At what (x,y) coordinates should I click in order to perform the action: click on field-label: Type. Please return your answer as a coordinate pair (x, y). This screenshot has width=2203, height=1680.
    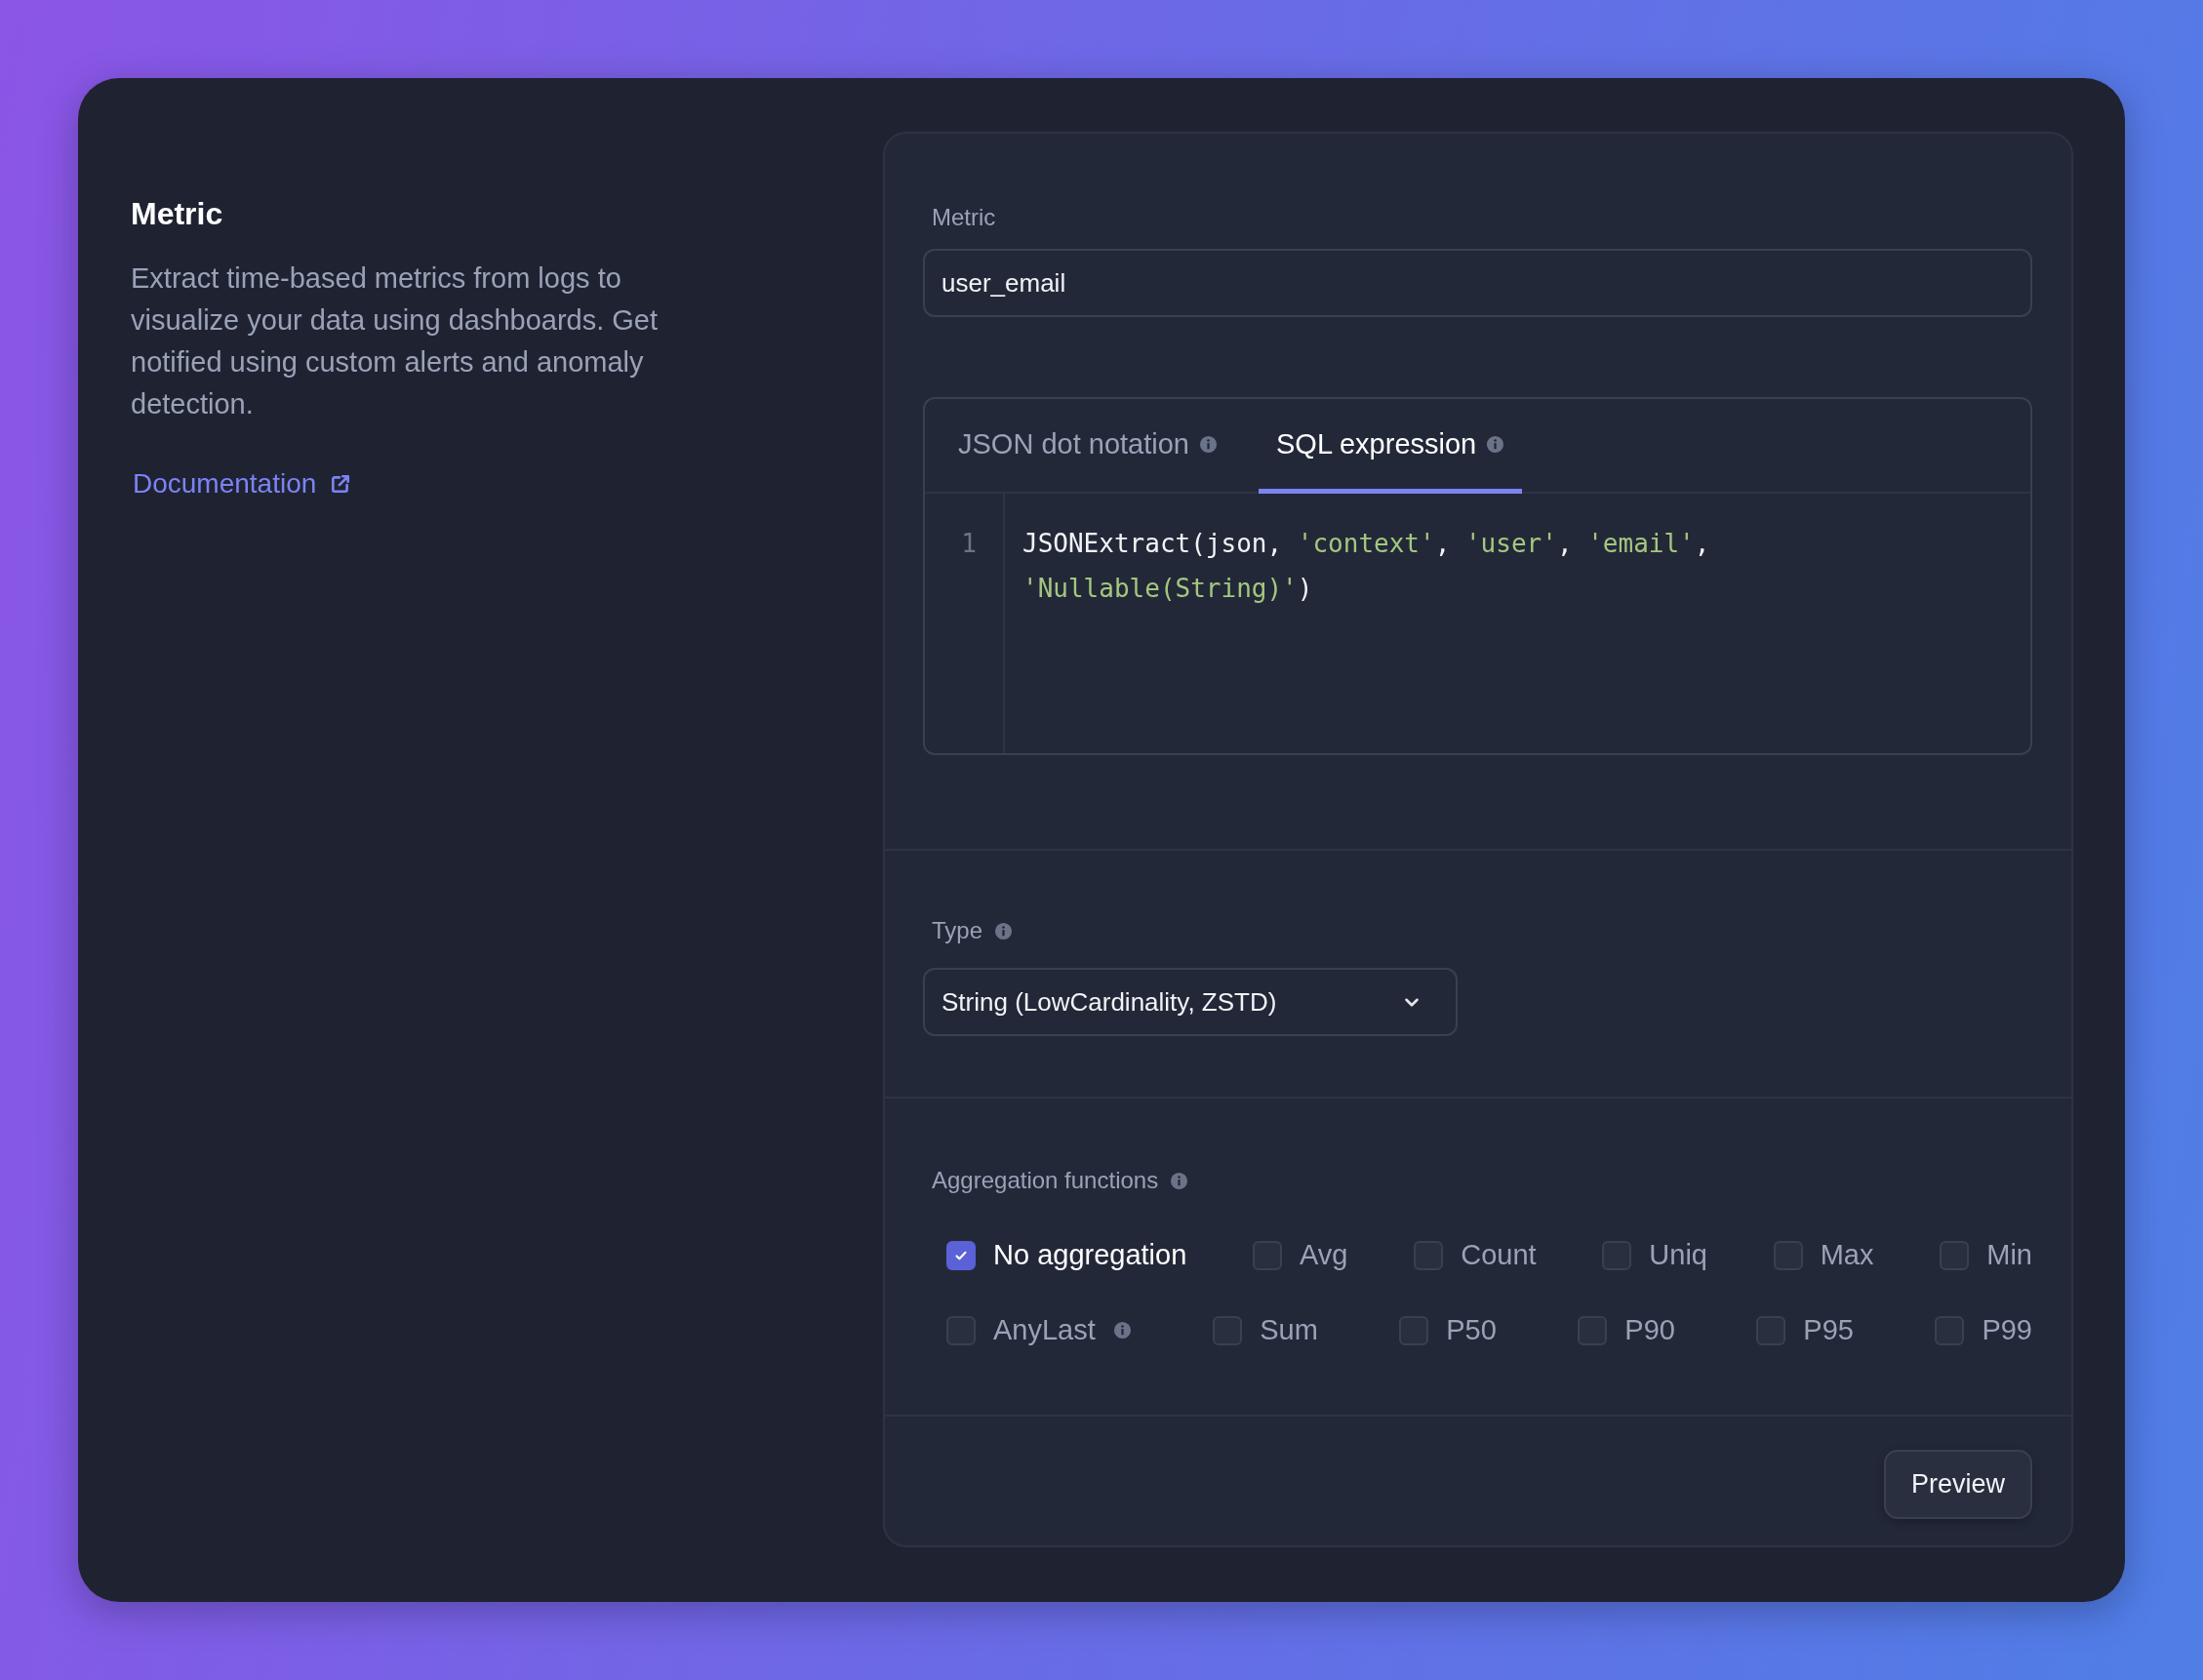
    Looking at the image, I should click on (958, 930).